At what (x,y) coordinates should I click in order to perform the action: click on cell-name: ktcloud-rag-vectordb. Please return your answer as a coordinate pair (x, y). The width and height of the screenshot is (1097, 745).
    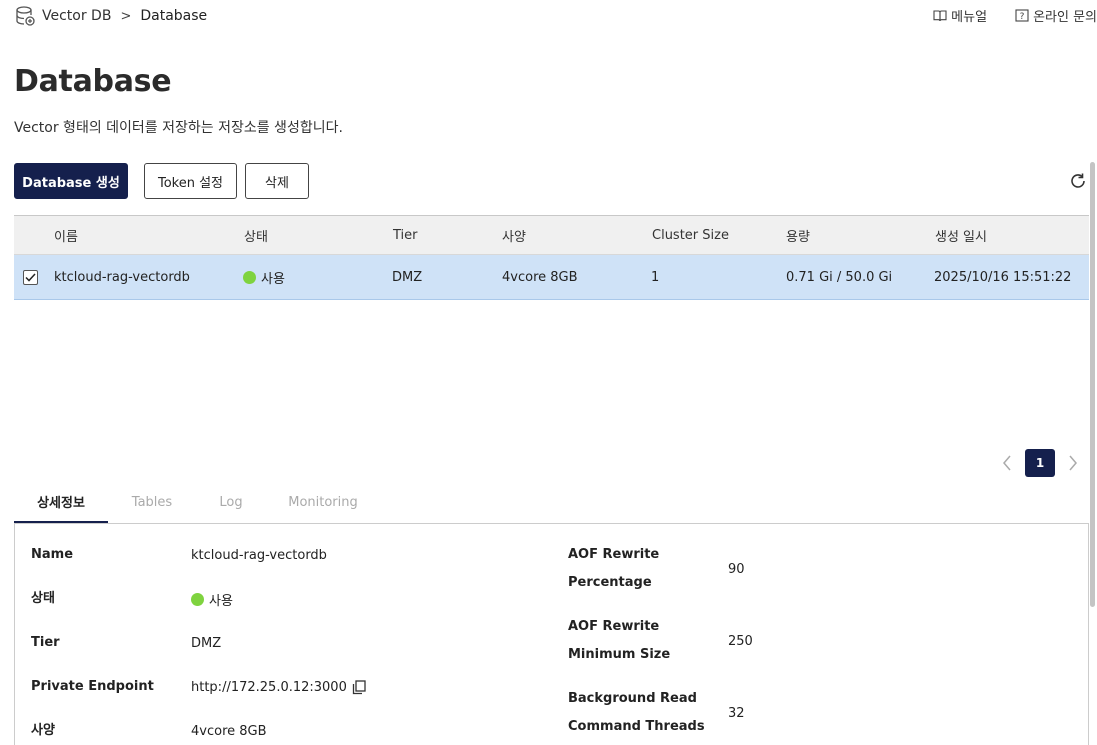
    Looking at the image, I should click on (122, 277).